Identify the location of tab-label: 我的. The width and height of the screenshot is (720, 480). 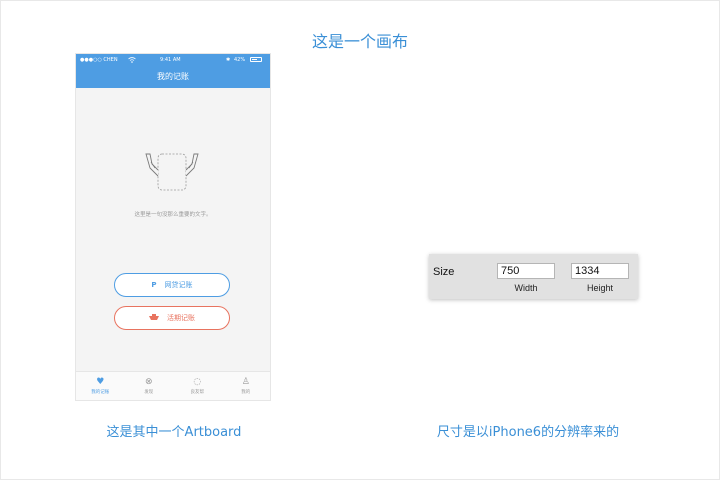
(246, 392).